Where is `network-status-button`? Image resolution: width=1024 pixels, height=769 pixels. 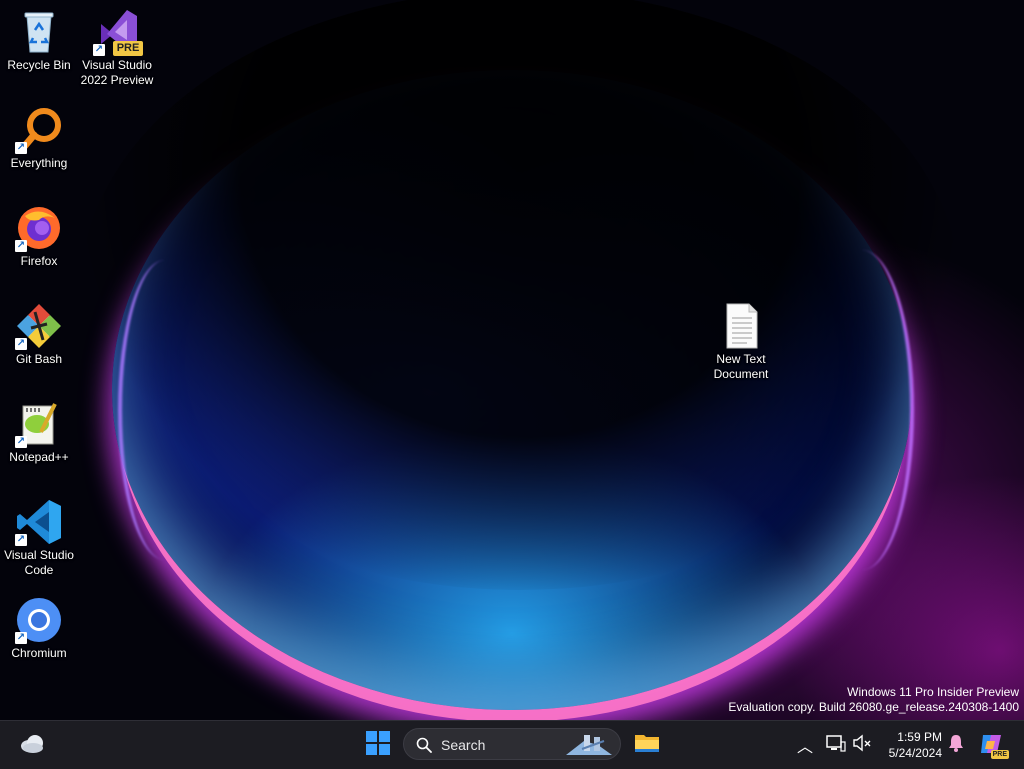
network-status-button is located at coordinates (836, 745).